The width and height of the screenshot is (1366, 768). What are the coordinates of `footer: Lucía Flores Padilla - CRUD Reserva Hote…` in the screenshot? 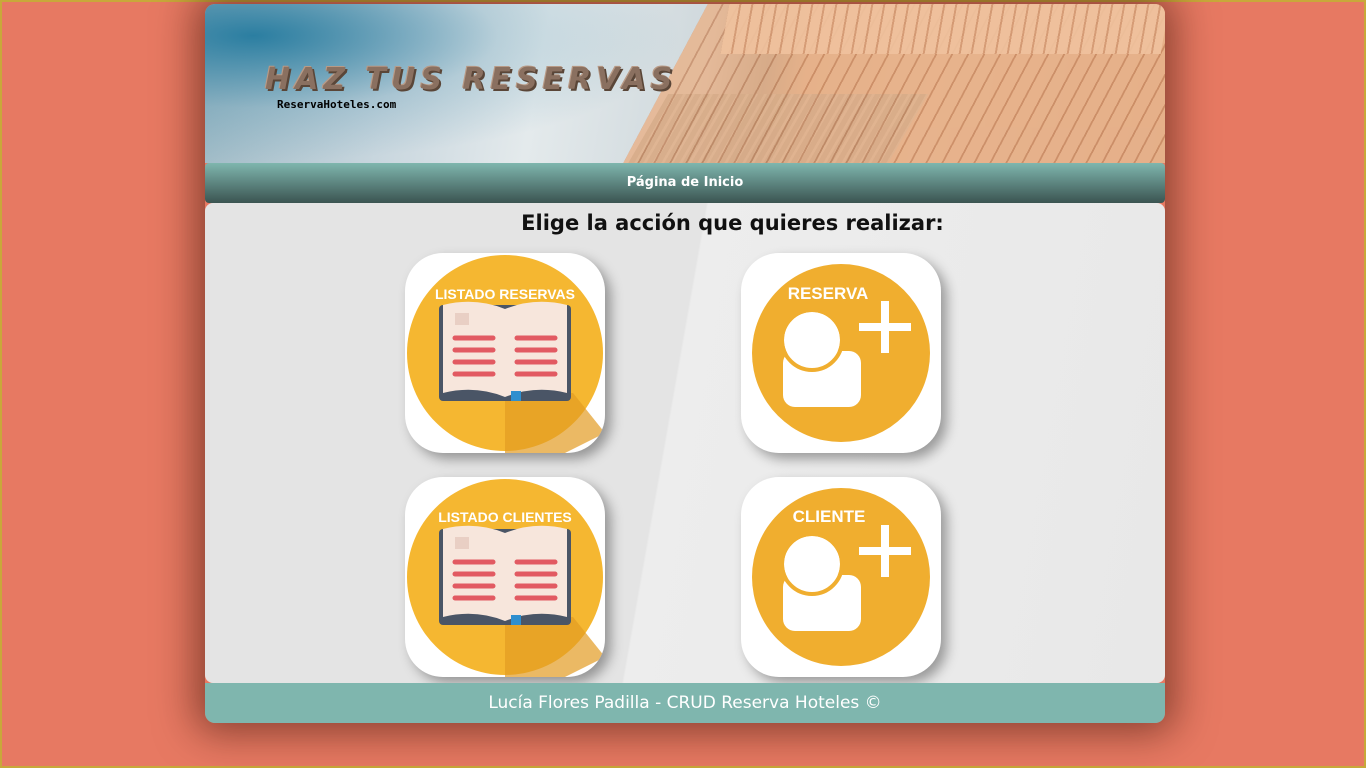 It's located at (685, 703).